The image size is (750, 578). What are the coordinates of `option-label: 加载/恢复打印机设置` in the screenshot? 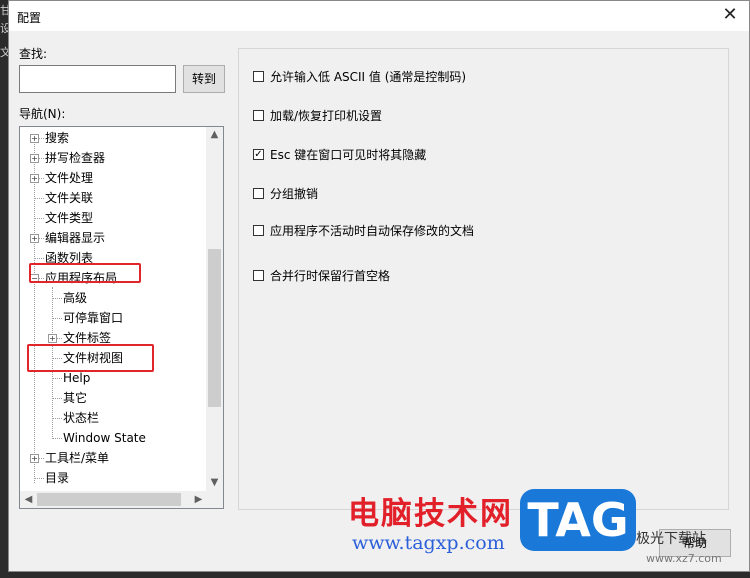 It's located at (326, 116).